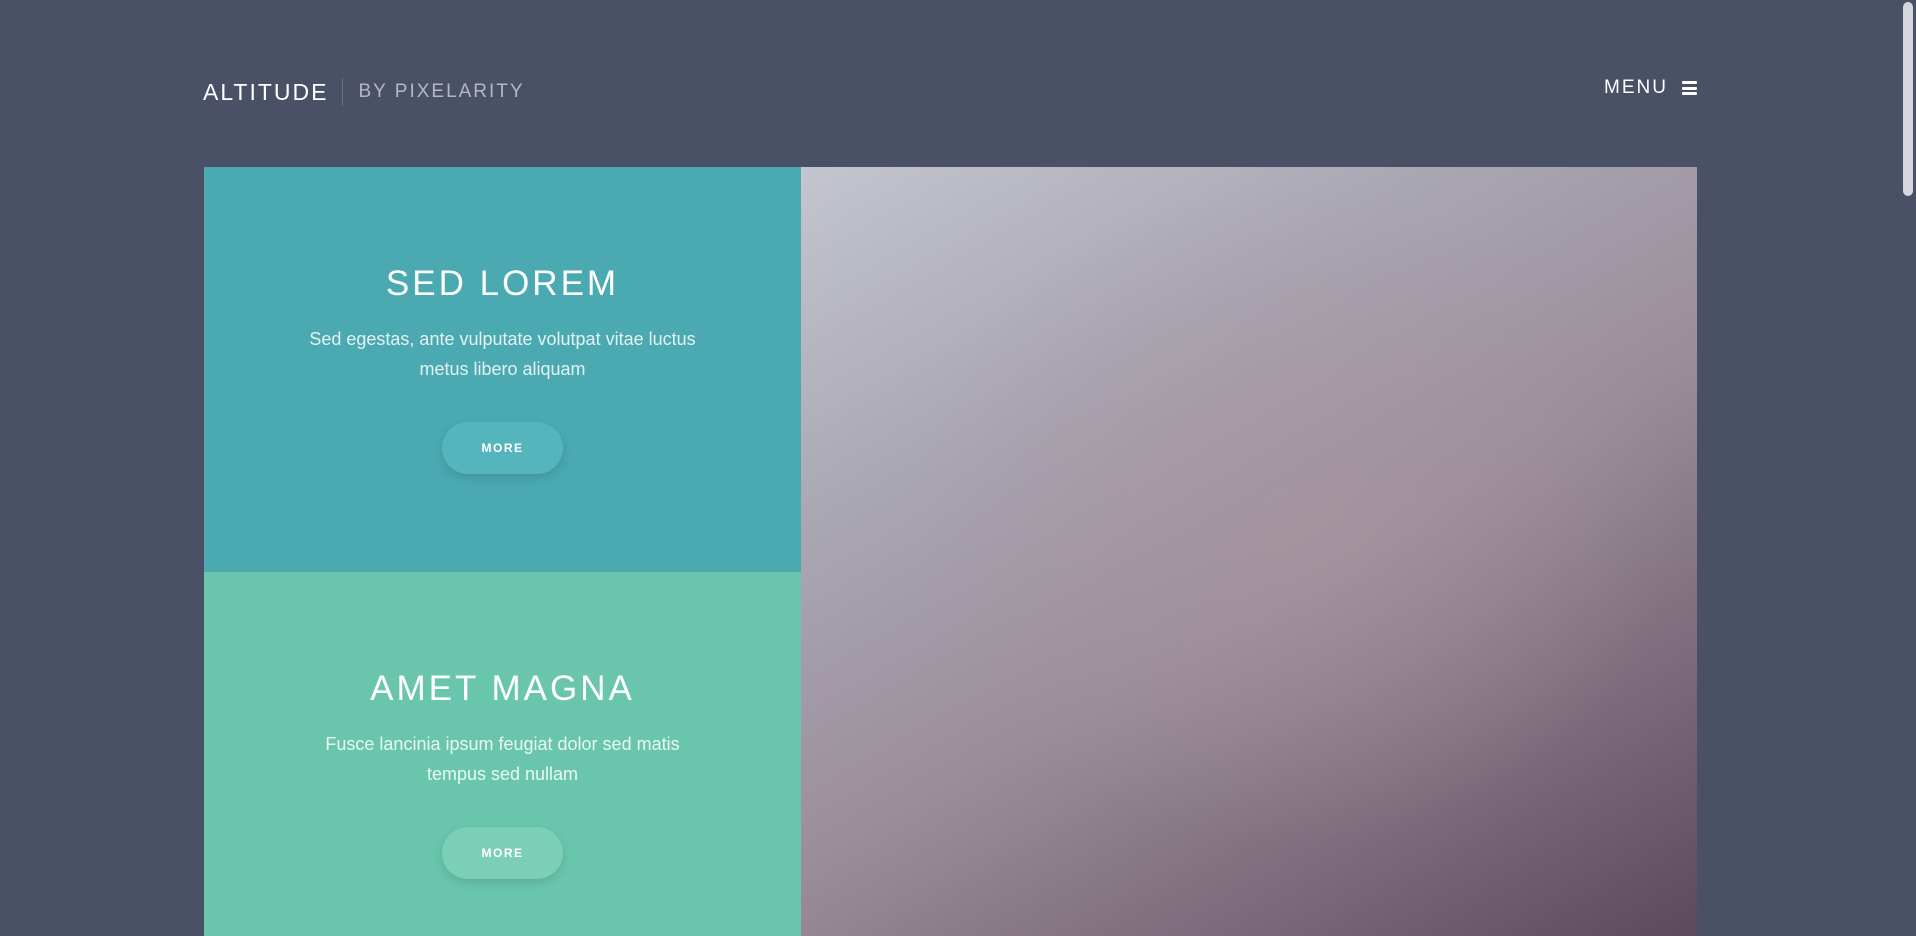 The width and height of the screenshot is (1916, 936). Describe the element at coordinates (502, 283) in the screenshot. I see `tile-title: SED LOREM` at that location.